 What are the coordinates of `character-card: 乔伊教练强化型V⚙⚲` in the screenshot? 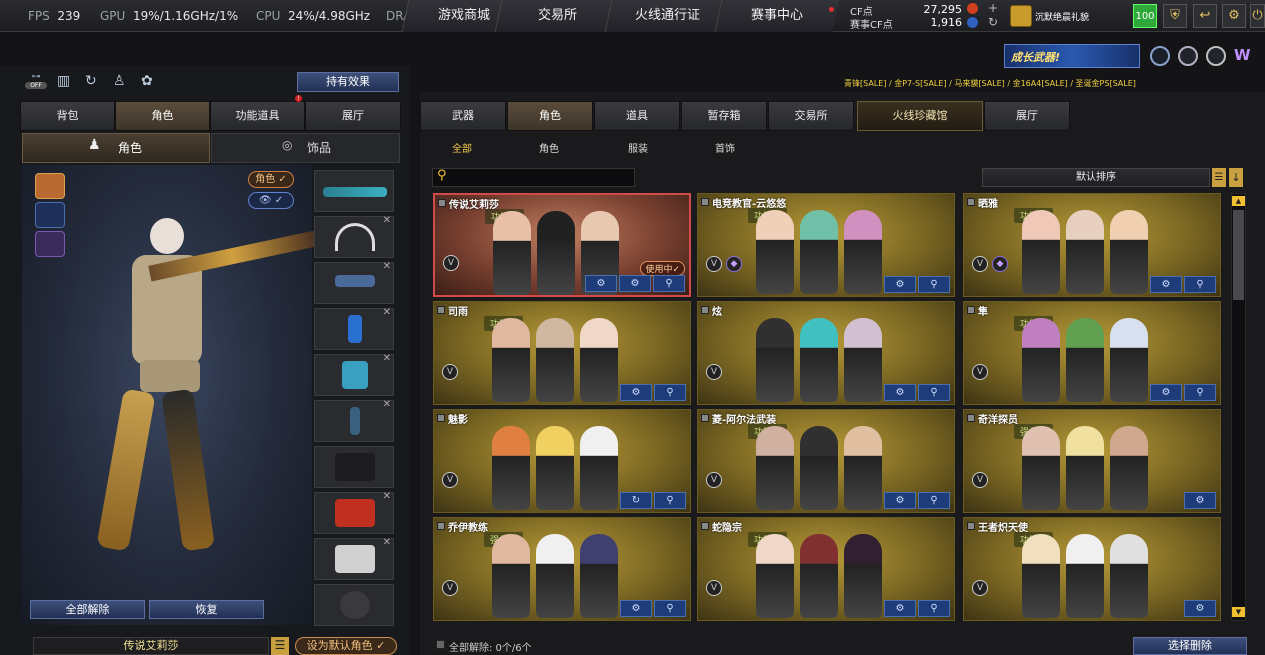 It's located at (562, 569).